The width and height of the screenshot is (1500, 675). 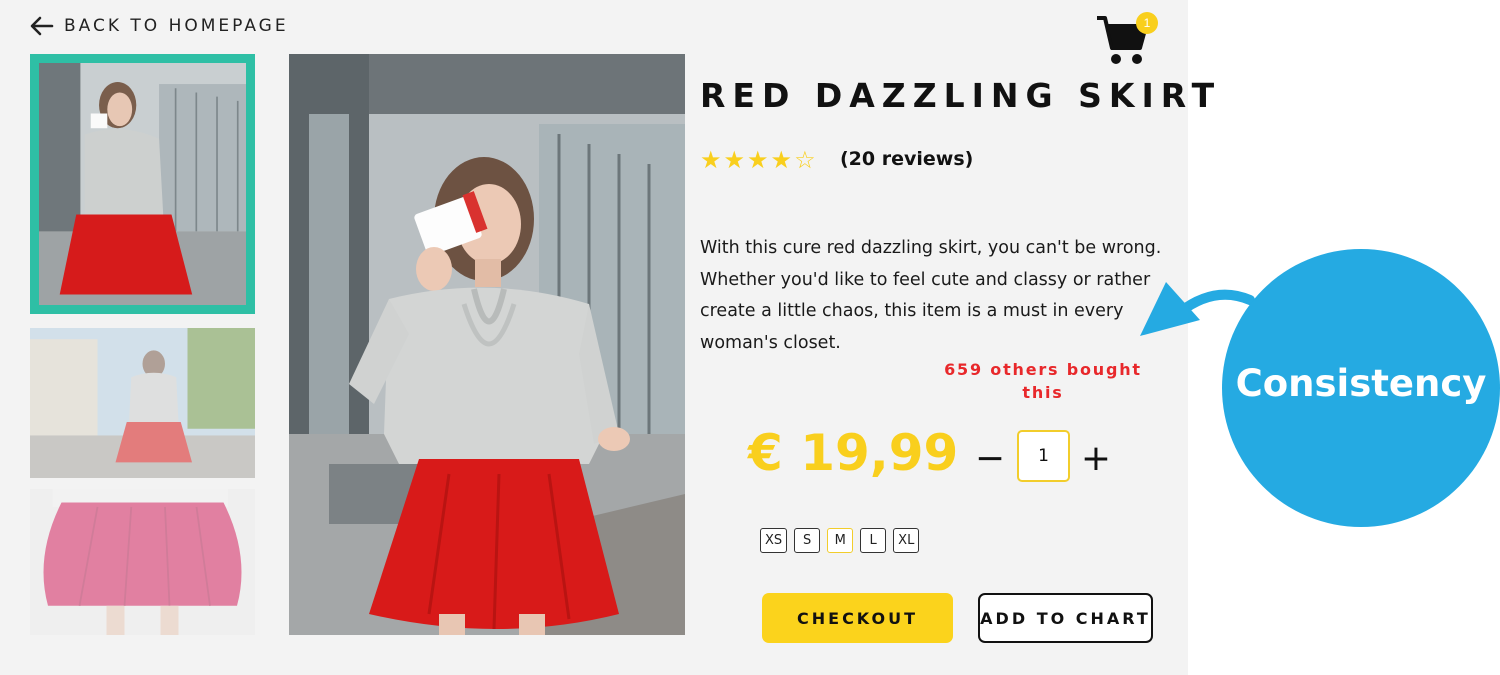 I want to click on reviews-link: (20 reviews), so click(x=906, y=159).